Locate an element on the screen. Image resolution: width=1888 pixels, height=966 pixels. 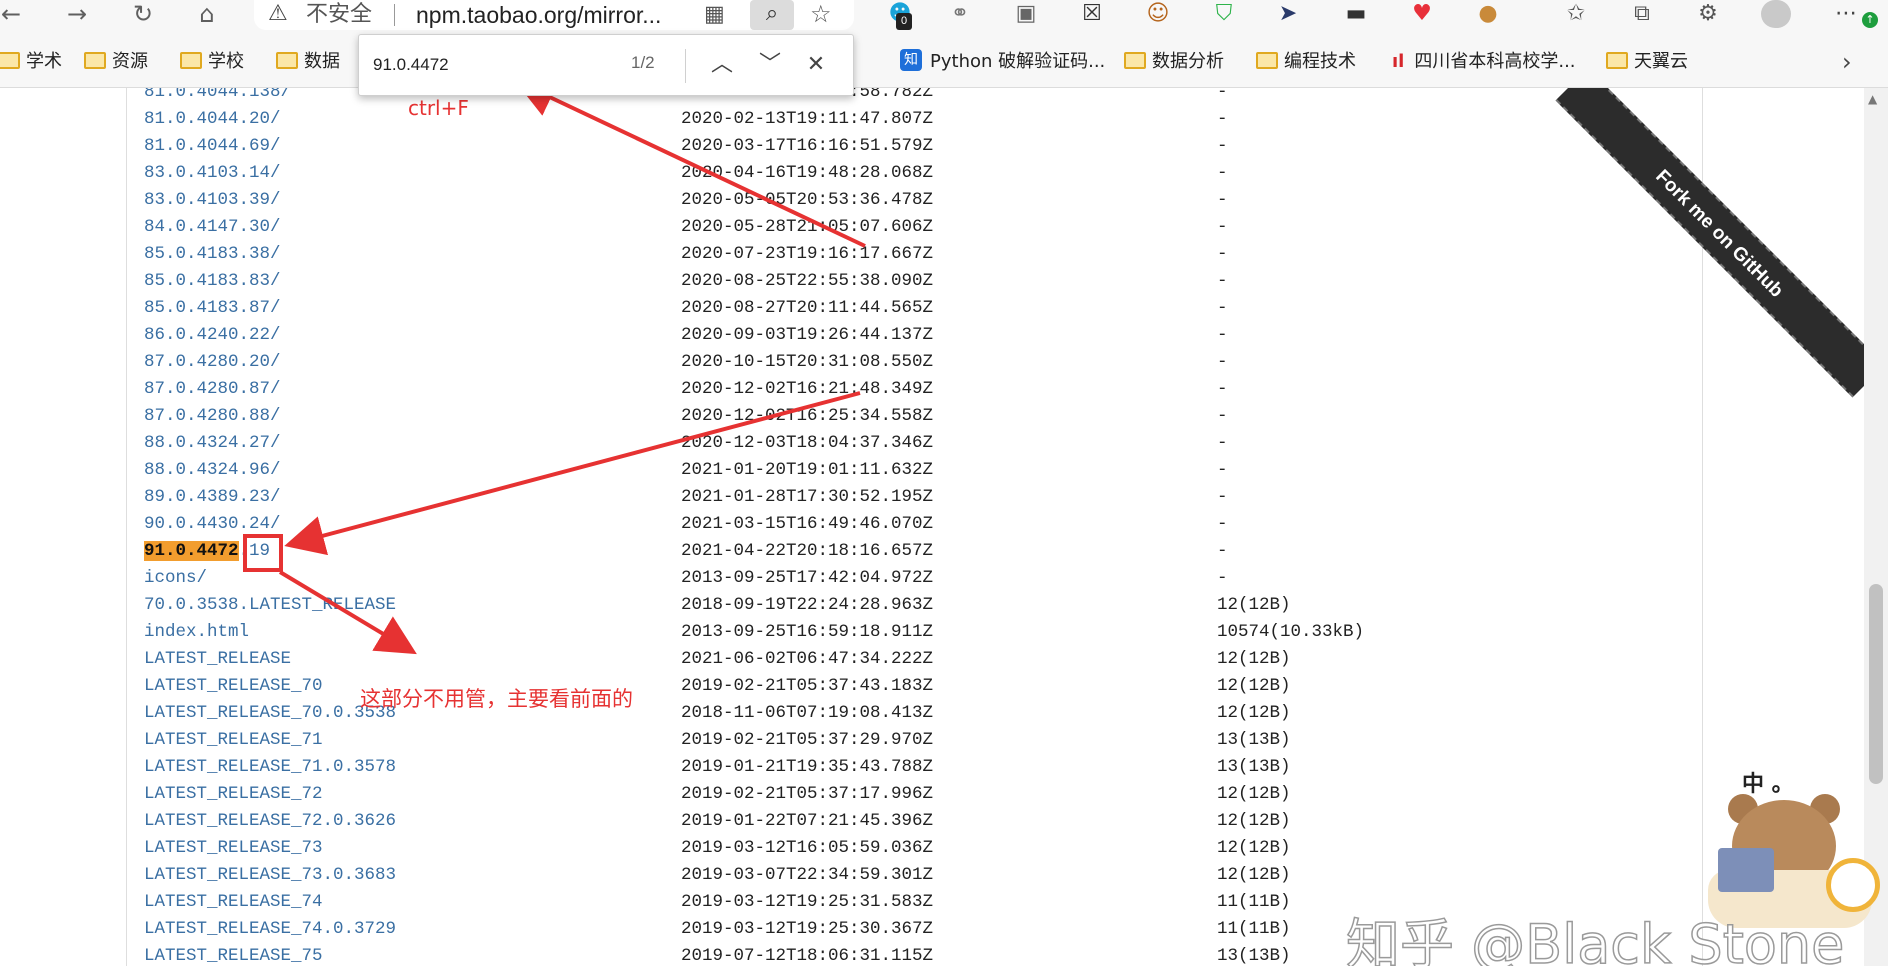
cursor-extension-icon: ➤ is located at coordinates (1288, 15).